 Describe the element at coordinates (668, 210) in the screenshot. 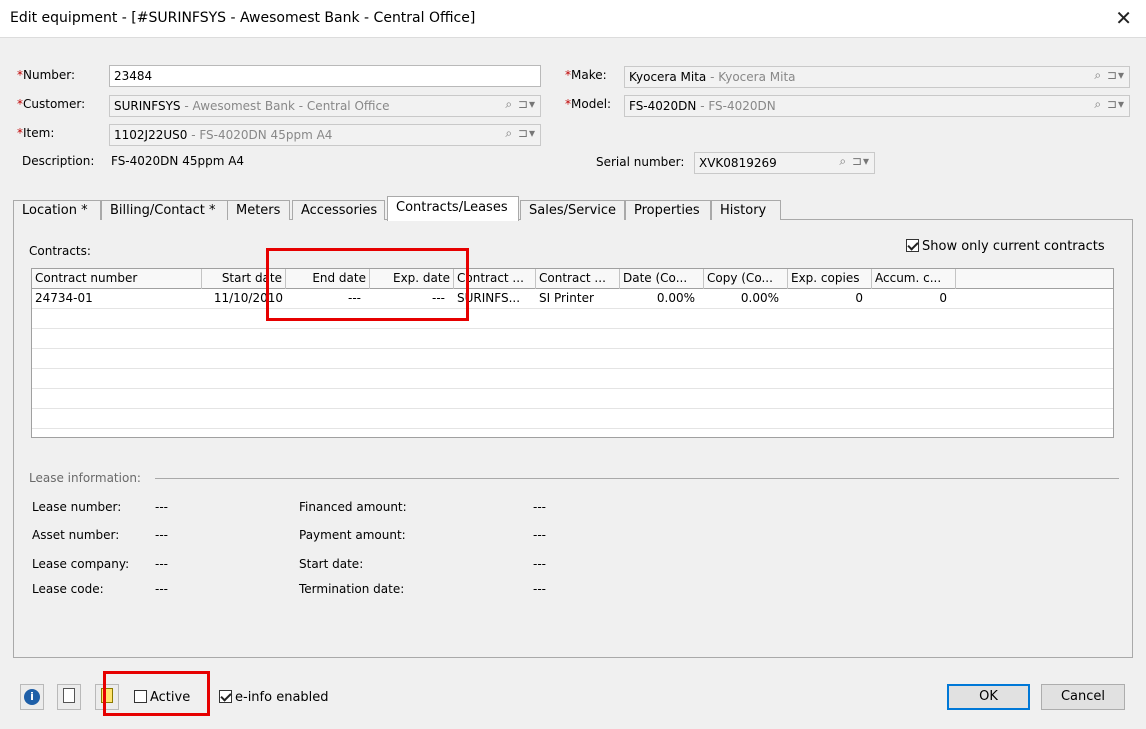

I see `tab-properties: Properties` at that location.